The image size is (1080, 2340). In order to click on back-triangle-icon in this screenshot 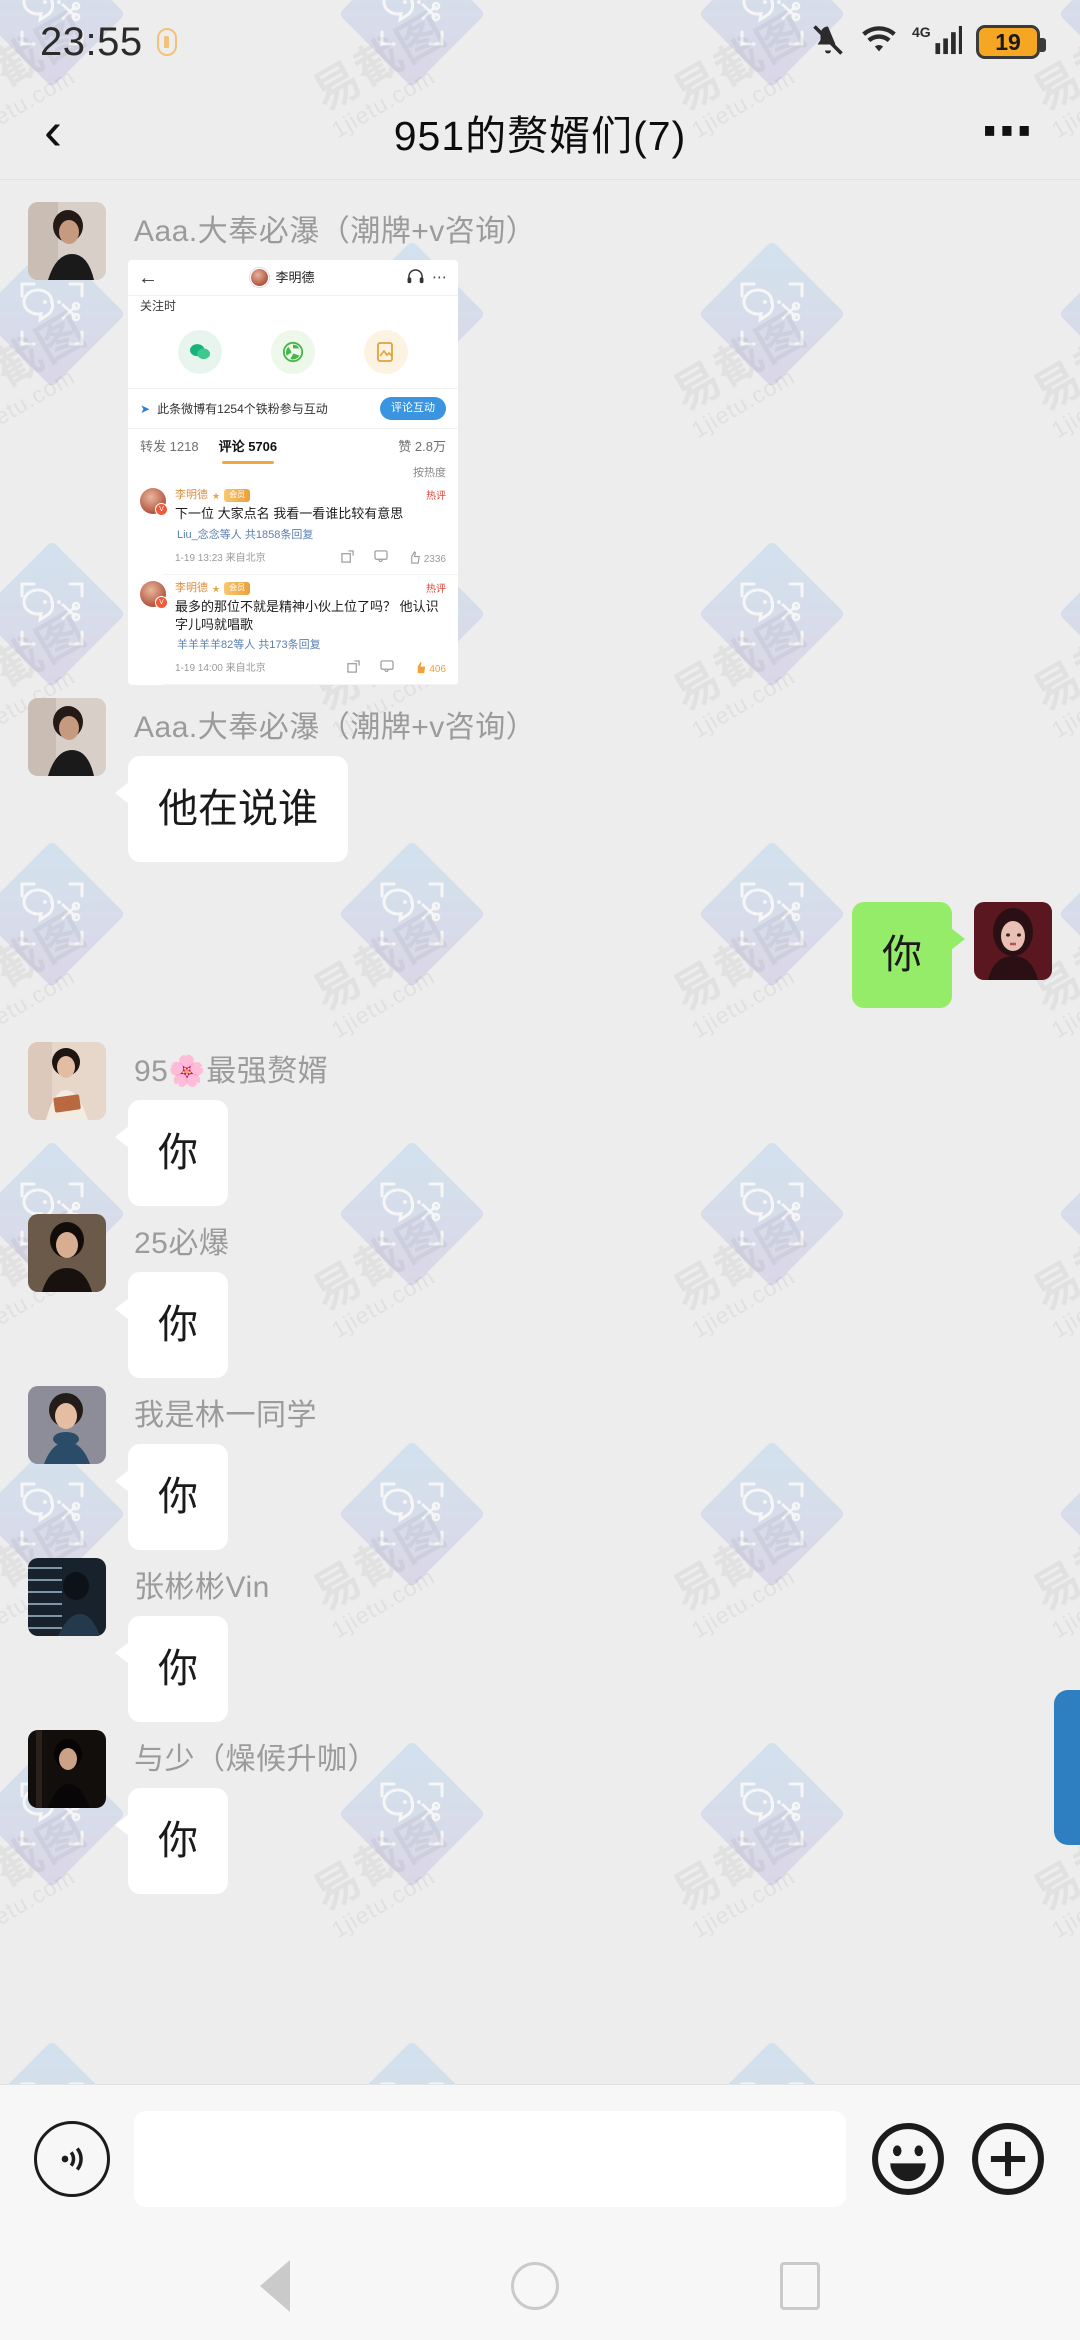, I will do `click(275, 2286)`.